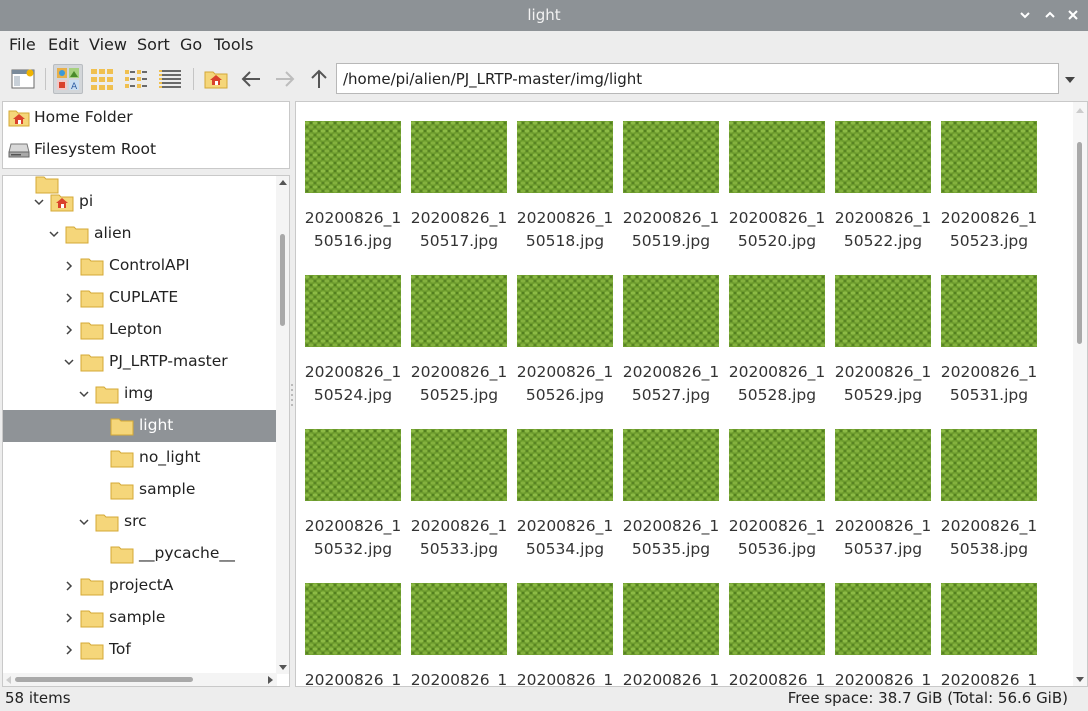  I want to click on detailed-list-view-button, so click(170, 79).